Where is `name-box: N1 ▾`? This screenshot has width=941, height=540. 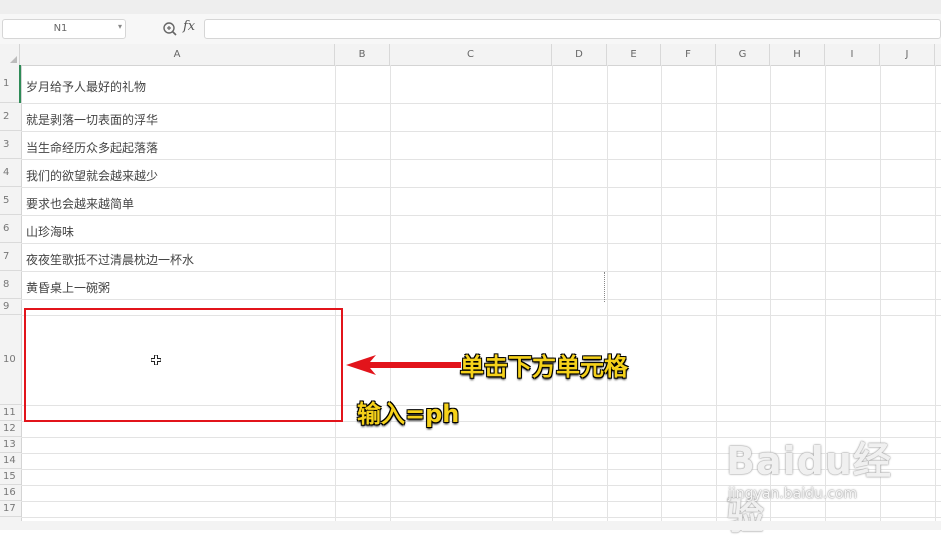 name-box: N1 ▾ is located at coordinates (64, 29).